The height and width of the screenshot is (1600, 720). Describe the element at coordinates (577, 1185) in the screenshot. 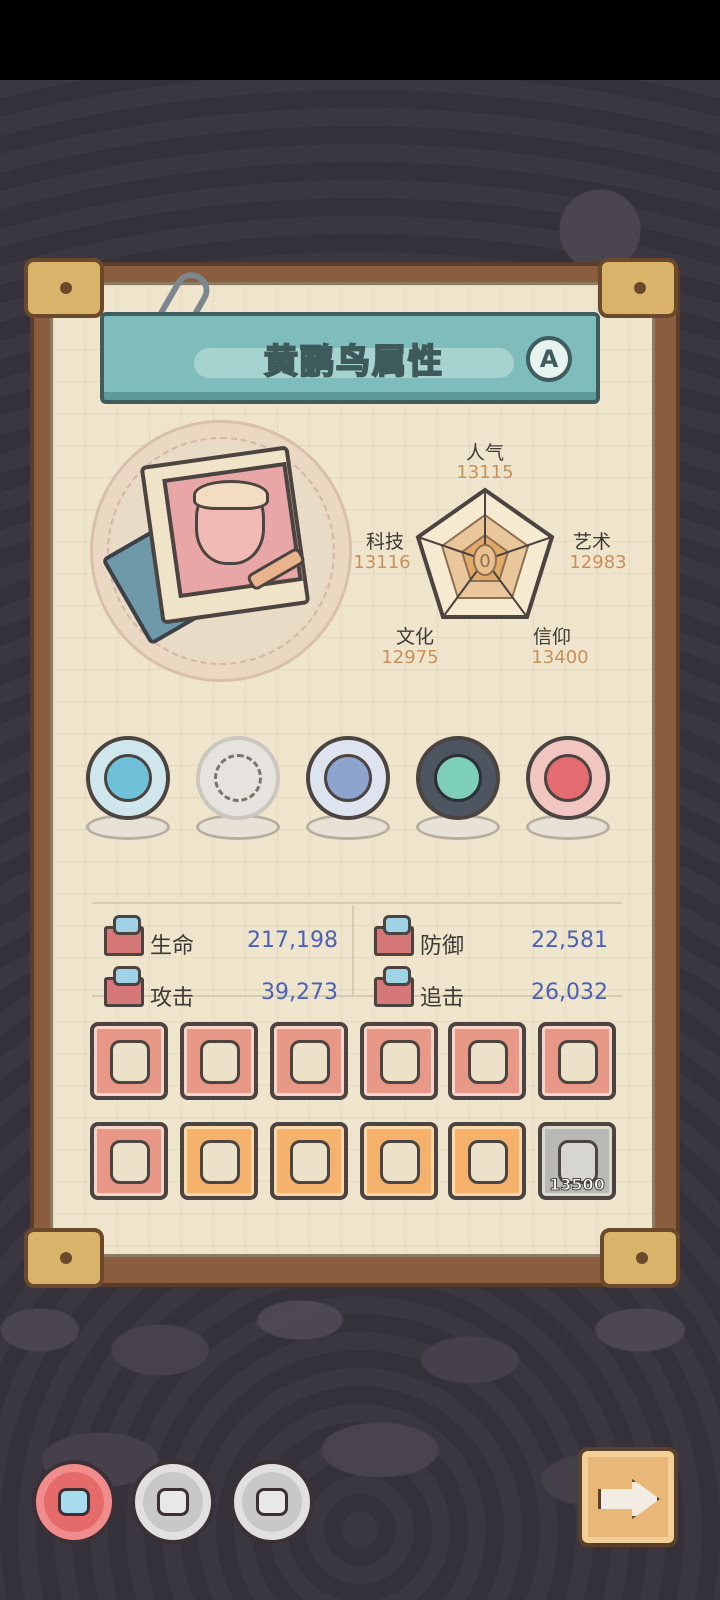

I see `equipment-unlock-cost: 13500` at that location.